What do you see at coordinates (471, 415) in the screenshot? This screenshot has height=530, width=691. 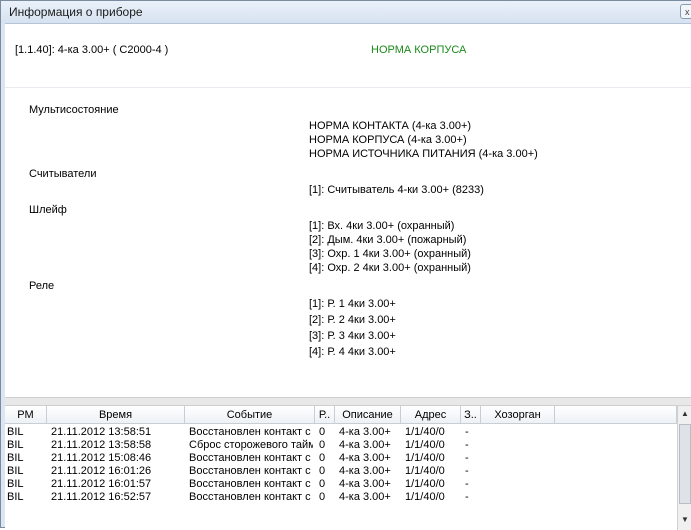 I see `column-header-z: З..` at bounding box center [471, 415].